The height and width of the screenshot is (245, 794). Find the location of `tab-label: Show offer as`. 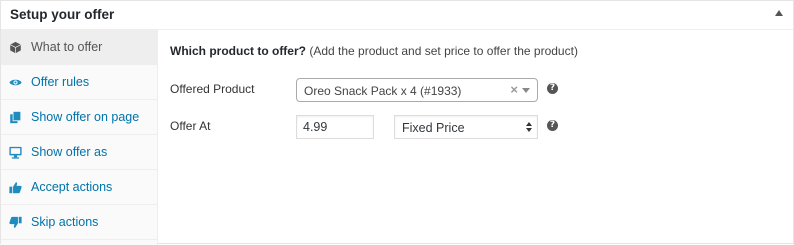

tab-label: Show offer as is located at coordinates (69, 152).